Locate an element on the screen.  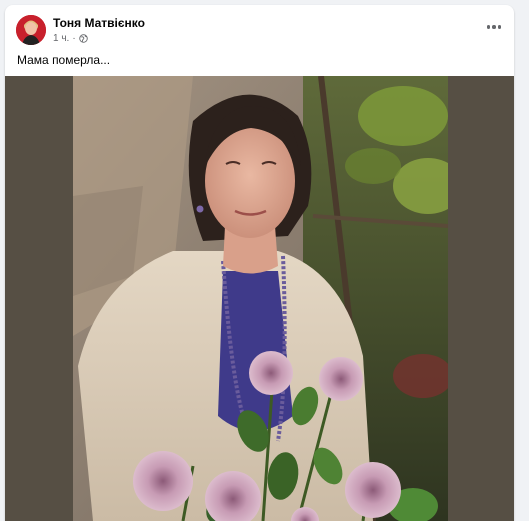
post-timestamp: 1 ч. is located at coordinates (61, 38).